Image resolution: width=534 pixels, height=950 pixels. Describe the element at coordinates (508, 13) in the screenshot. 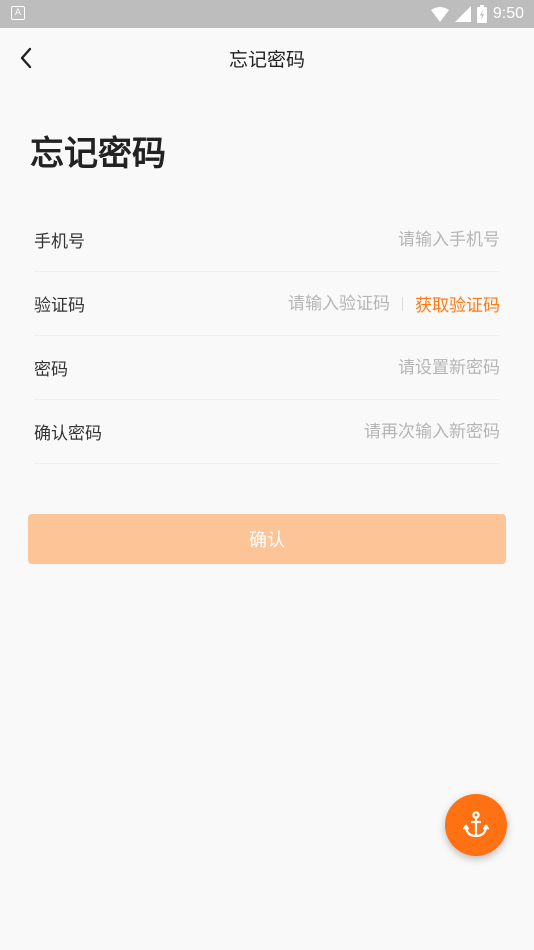

I see `status-time: 9:50` at that location.